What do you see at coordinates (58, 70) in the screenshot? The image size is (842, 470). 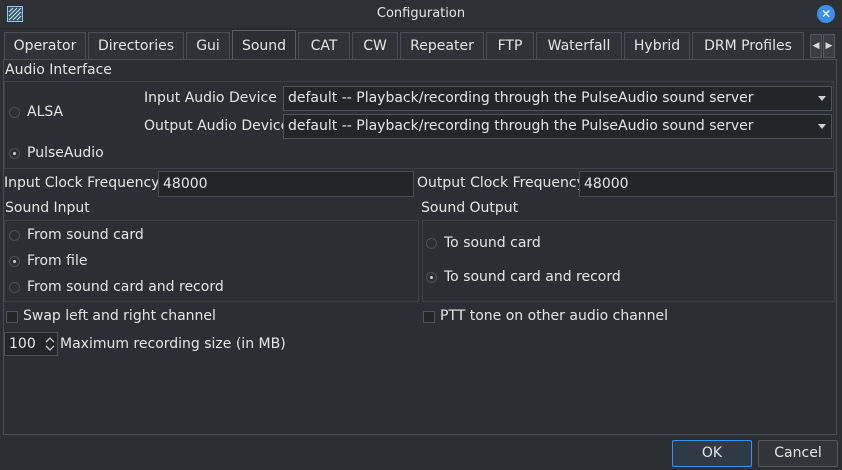 I see `audio-interface-title: Audio Interface` at bounding box center [58, 70].